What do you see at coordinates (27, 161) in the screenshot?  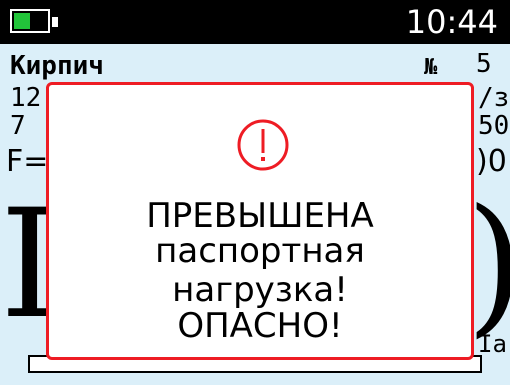 I see `force-label: F=` at bounding box center [27, 161].